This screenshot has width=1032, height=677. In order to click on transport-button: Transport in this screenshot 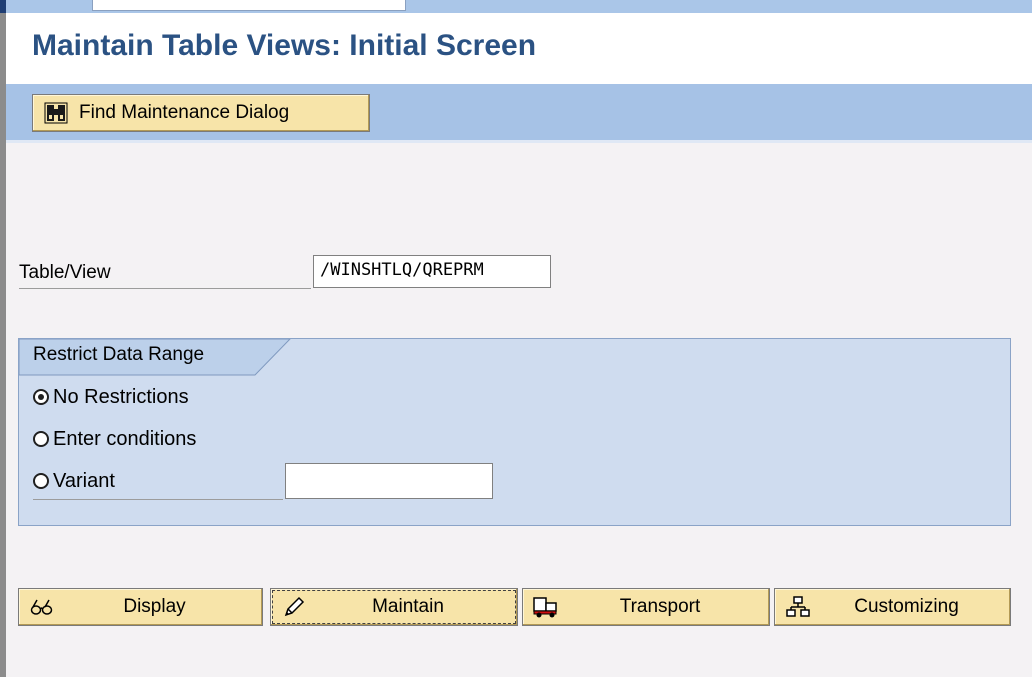, I will do `click(646, 607)`.